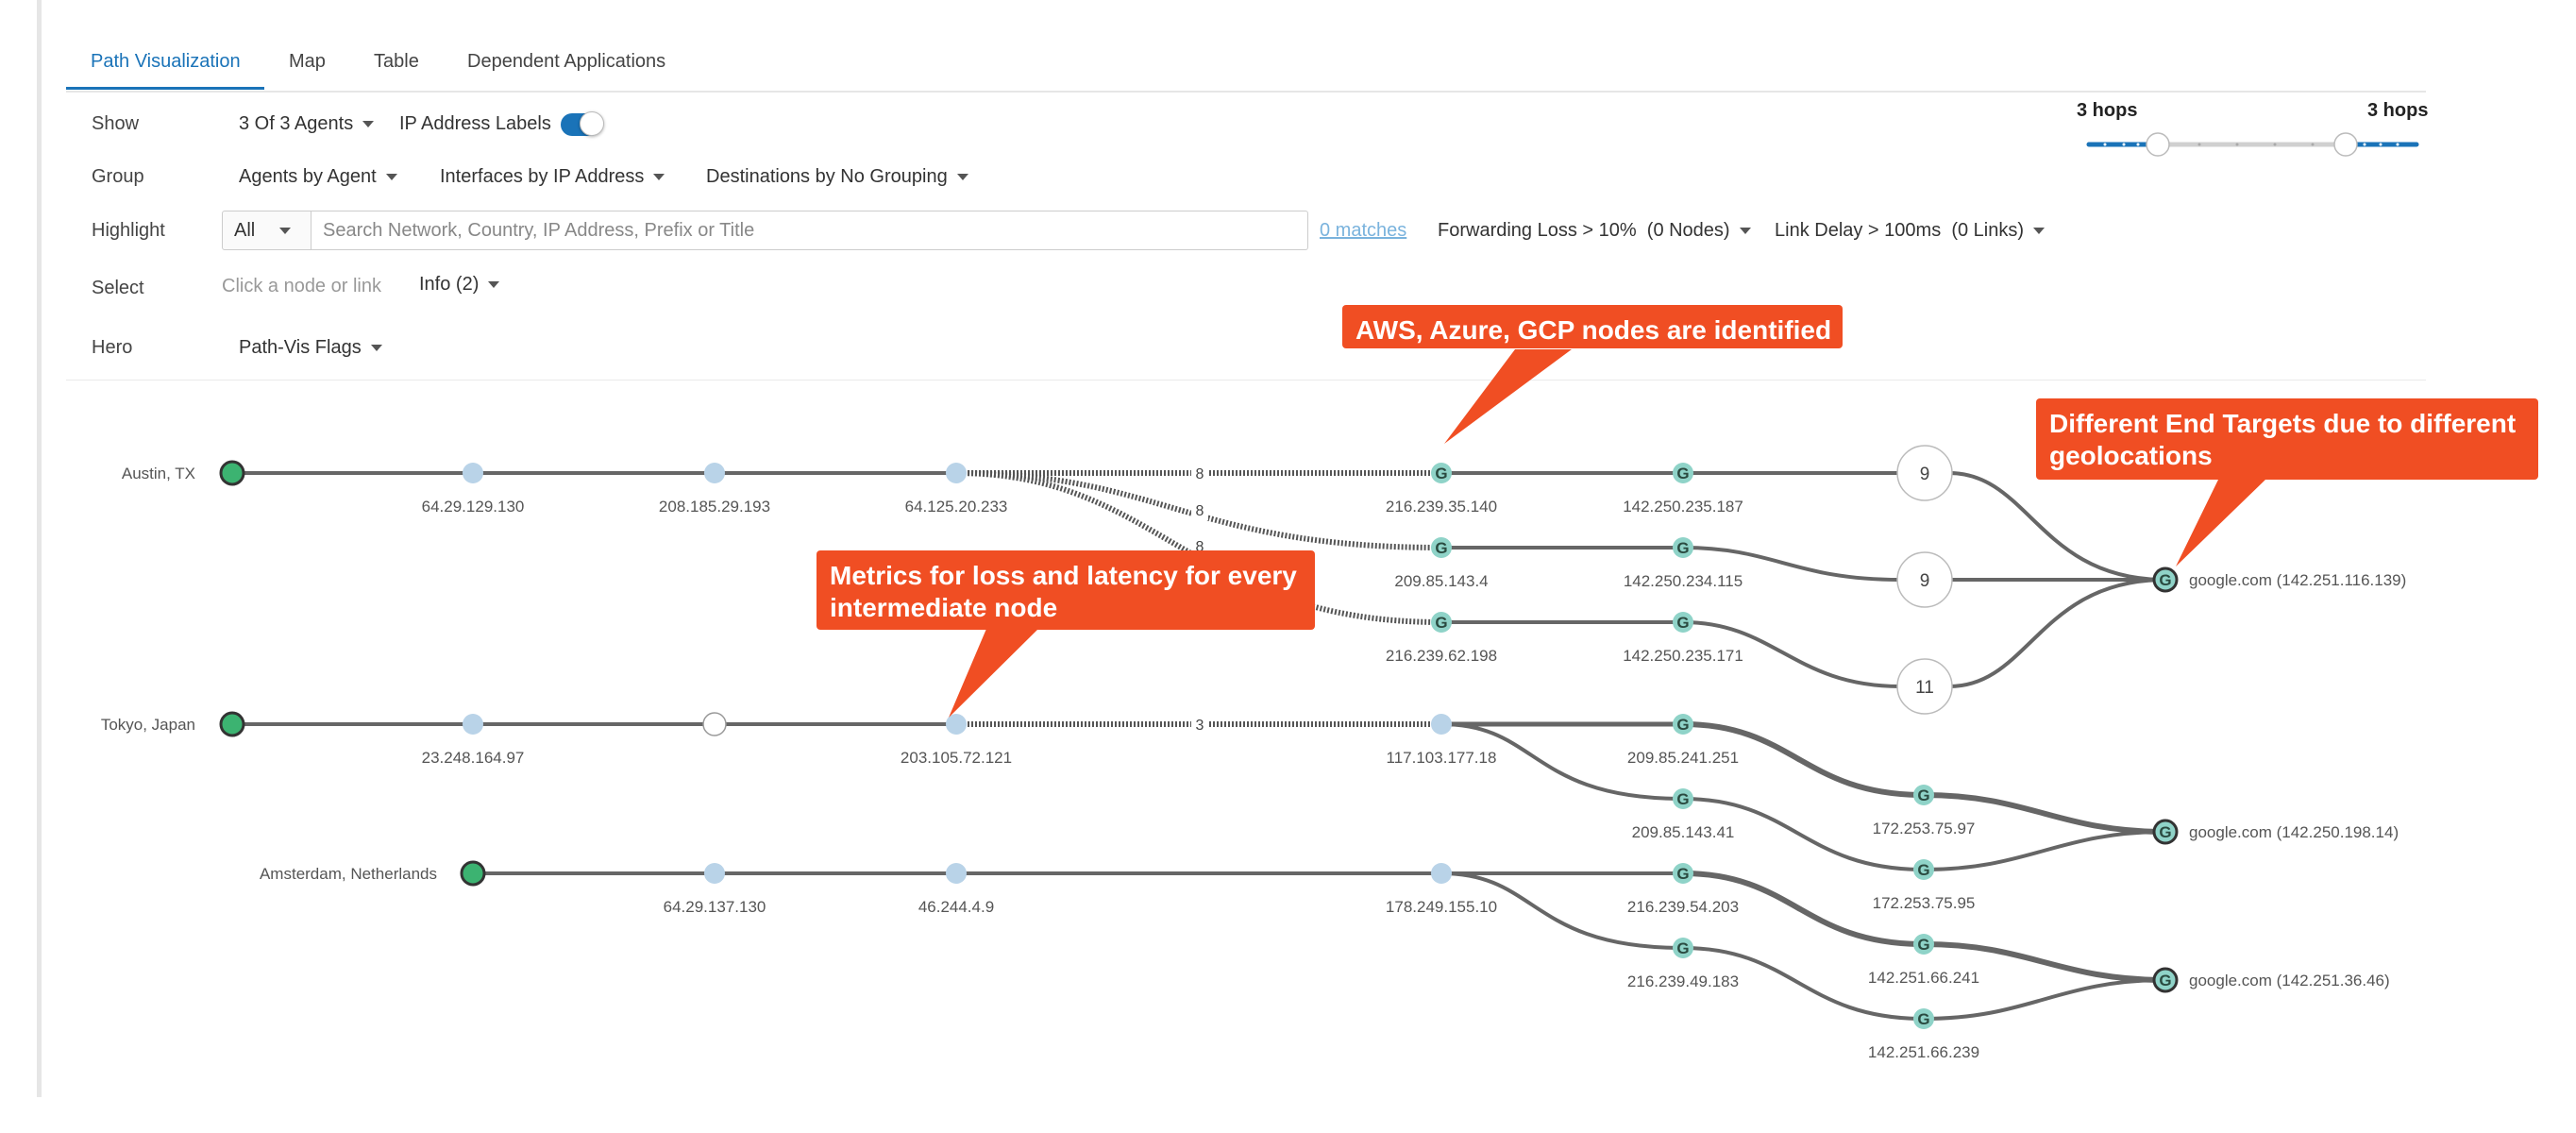 Image resolution: width=2576 pixels, height=1133 pixels. Describe the element at coordinates (2298, 580) in the screenshot. I see `destination-label: google.com (142.251.116.139)` at that location.